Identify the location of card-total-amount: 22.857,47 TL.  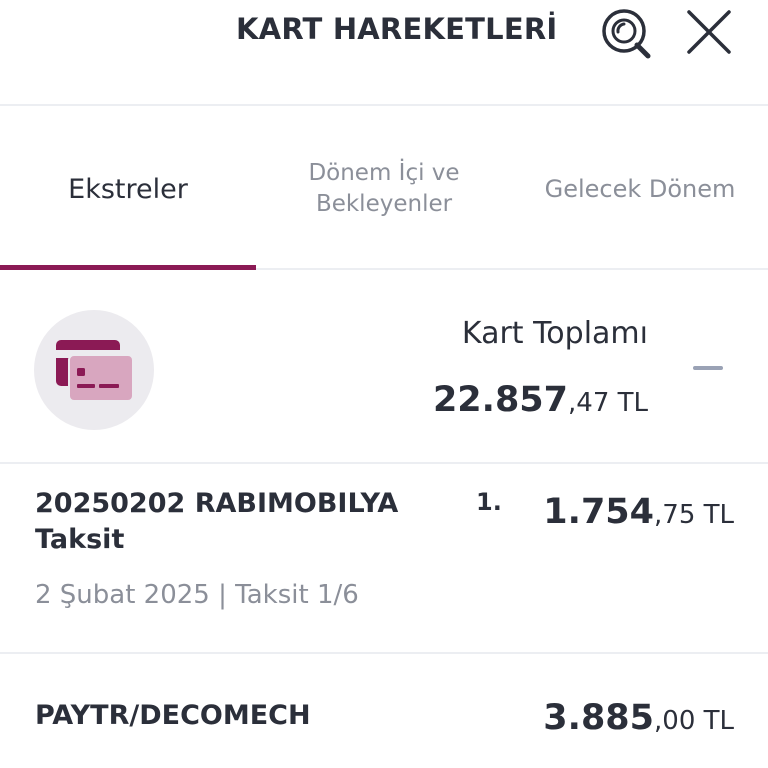
(540, 400).